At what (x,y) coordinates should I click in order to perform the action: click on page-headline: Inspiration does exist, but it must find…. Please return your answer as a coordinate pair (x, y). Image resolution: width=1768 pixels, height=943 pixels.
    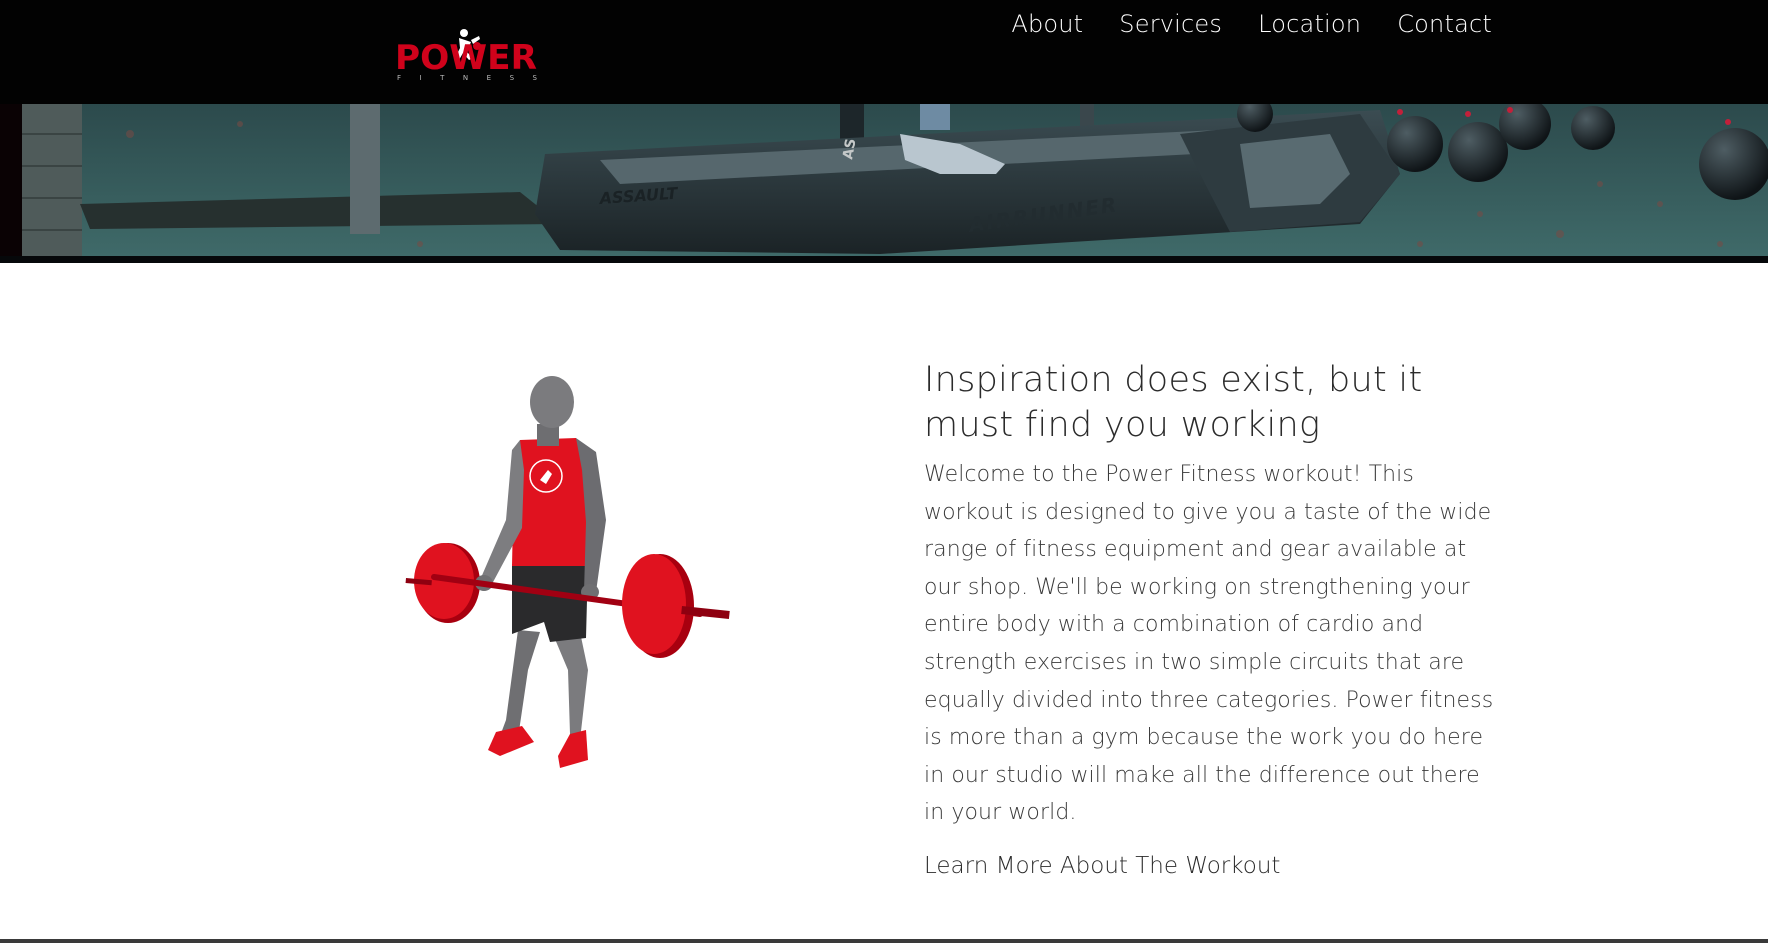
    Looking at the image, I should click on (1173, 402).